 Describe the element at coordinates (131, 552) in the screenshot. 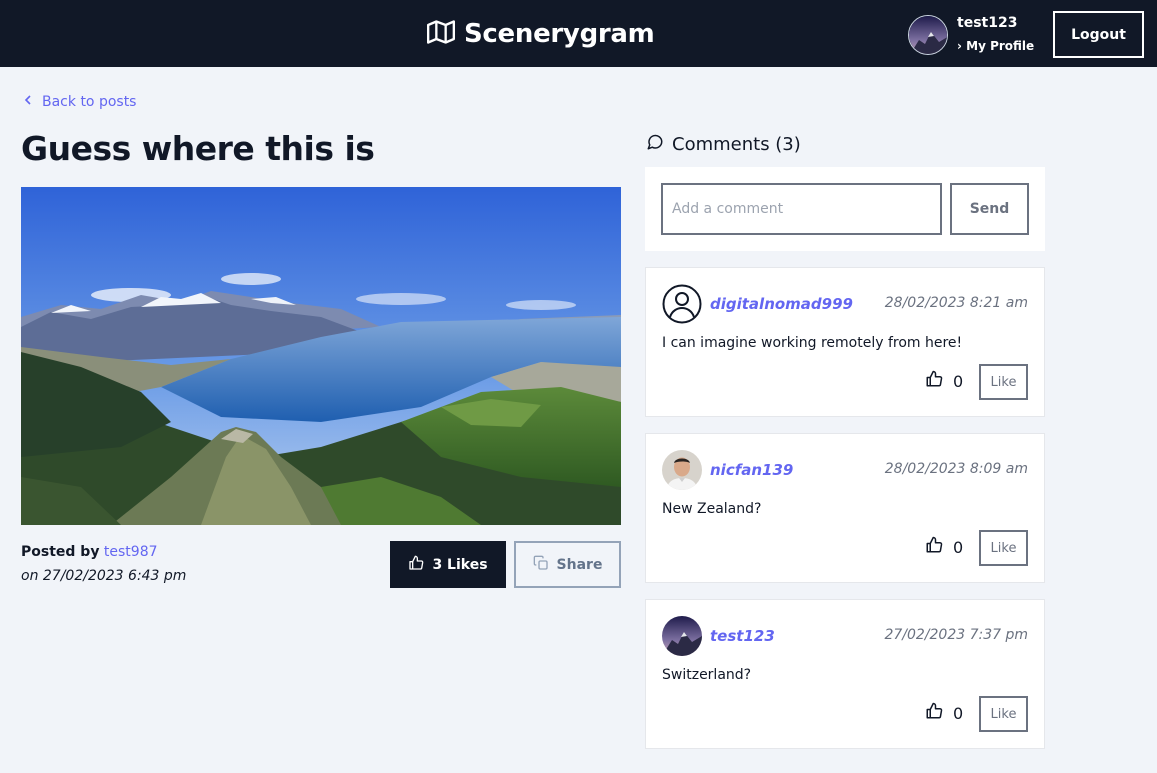

I see `post-author-link: test987` at that location.